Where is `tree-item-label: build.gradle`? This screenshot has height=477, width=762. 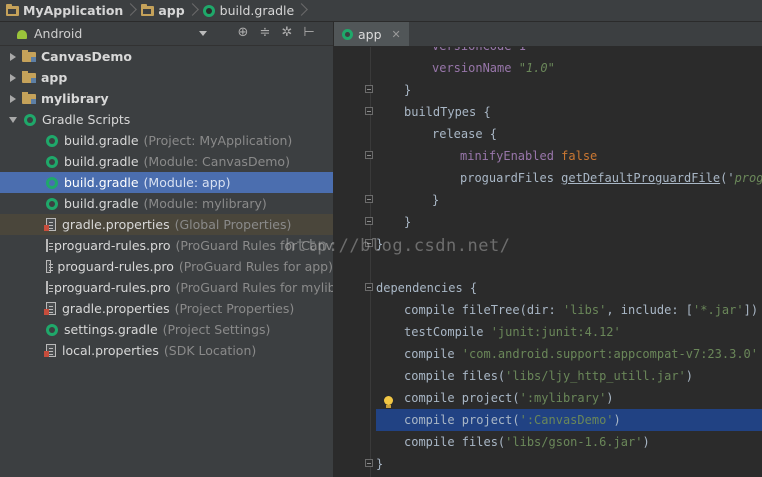 tree-item-label: build.gradle is located at coordinates (101, 203).